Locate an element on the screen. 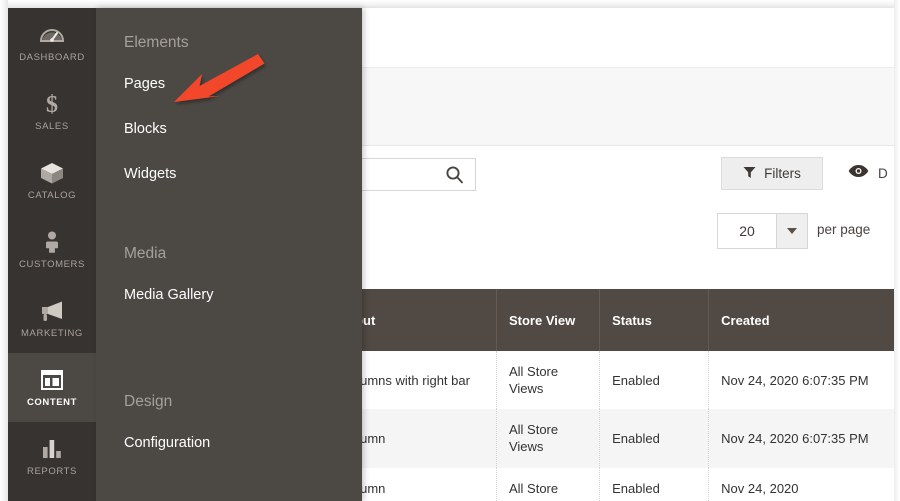 The height and width of the screenshot is (501, 900). flyout-item-pages: Pages is located at coordinates (229, 84).